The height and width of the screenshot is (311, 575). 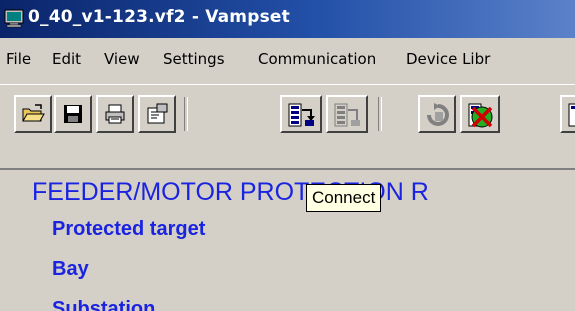 I want to click on floppy-disk-icon, so click(x=73, y=114).